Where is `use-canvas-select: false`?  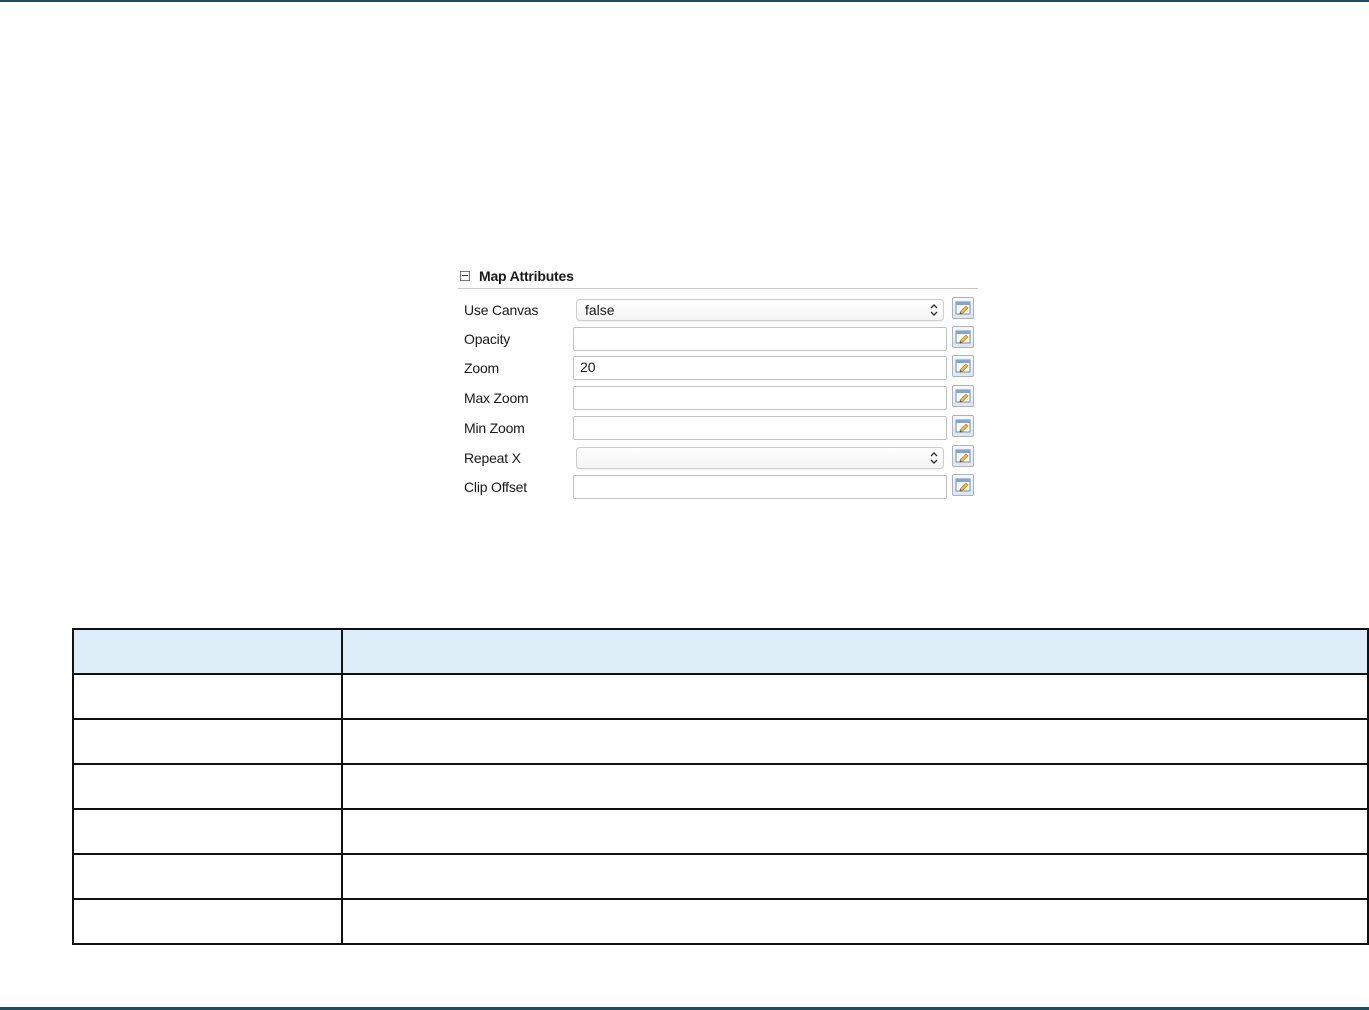
use-canvas-select: false is located at coordinates (760, 310).